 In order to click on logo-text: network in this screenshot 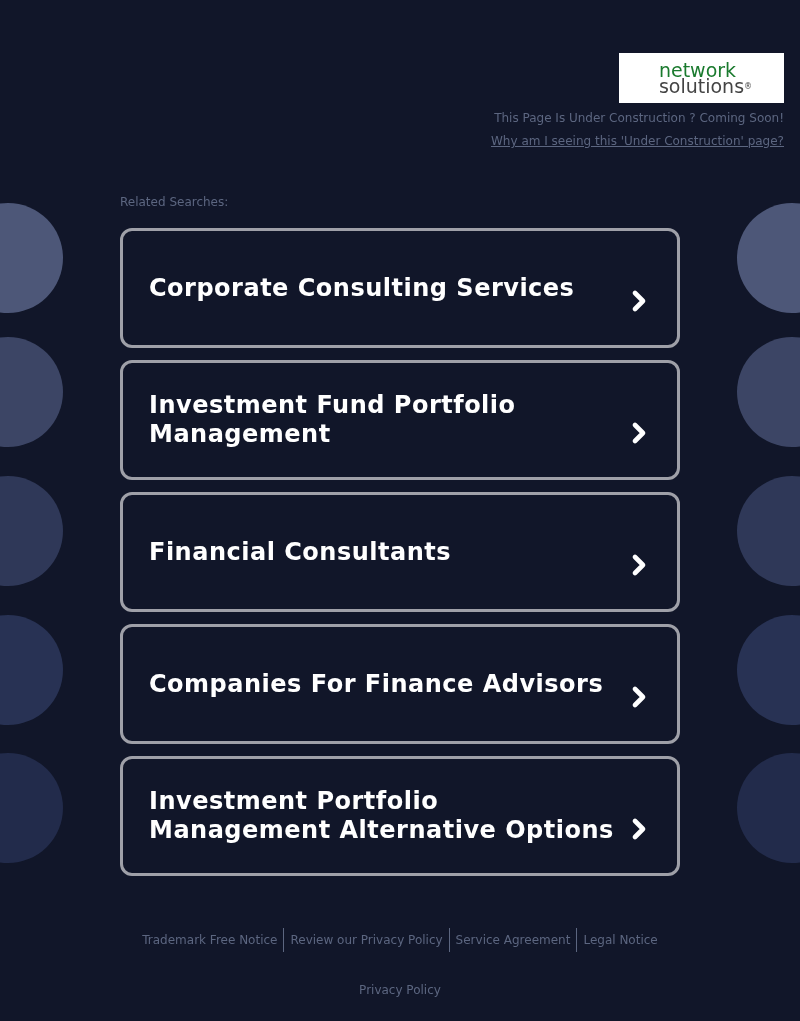, I will do `click(697, 70)`.